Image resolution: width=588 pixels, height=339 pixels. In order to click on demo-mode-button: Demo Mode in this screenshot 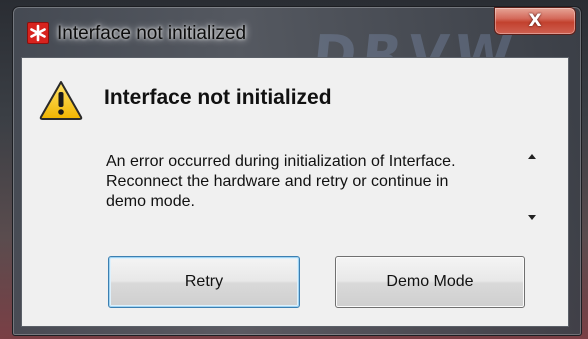, I will do `click(430, 282)`.